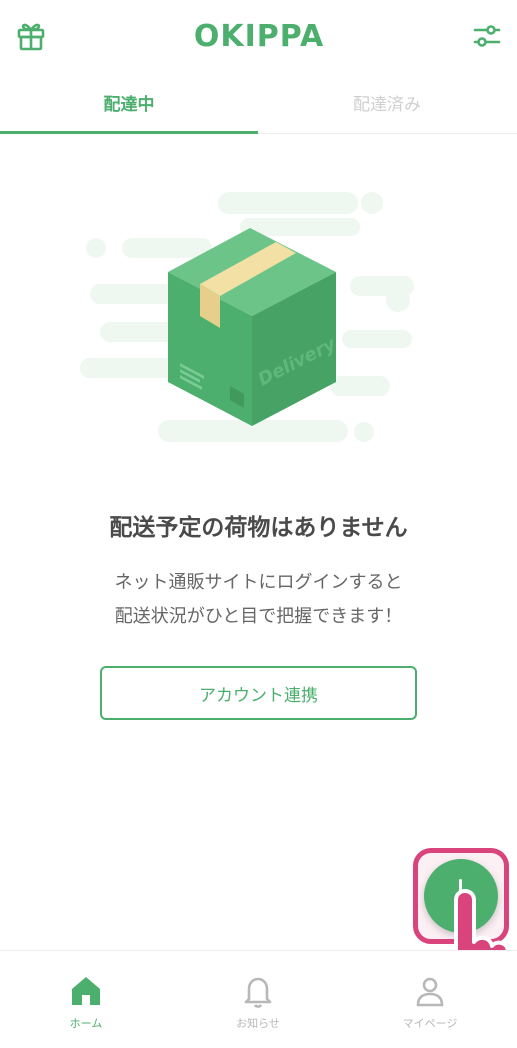 This screenshot has width=517, height=1048. I want to click on tab-label: 配達中, so click(129, 104).